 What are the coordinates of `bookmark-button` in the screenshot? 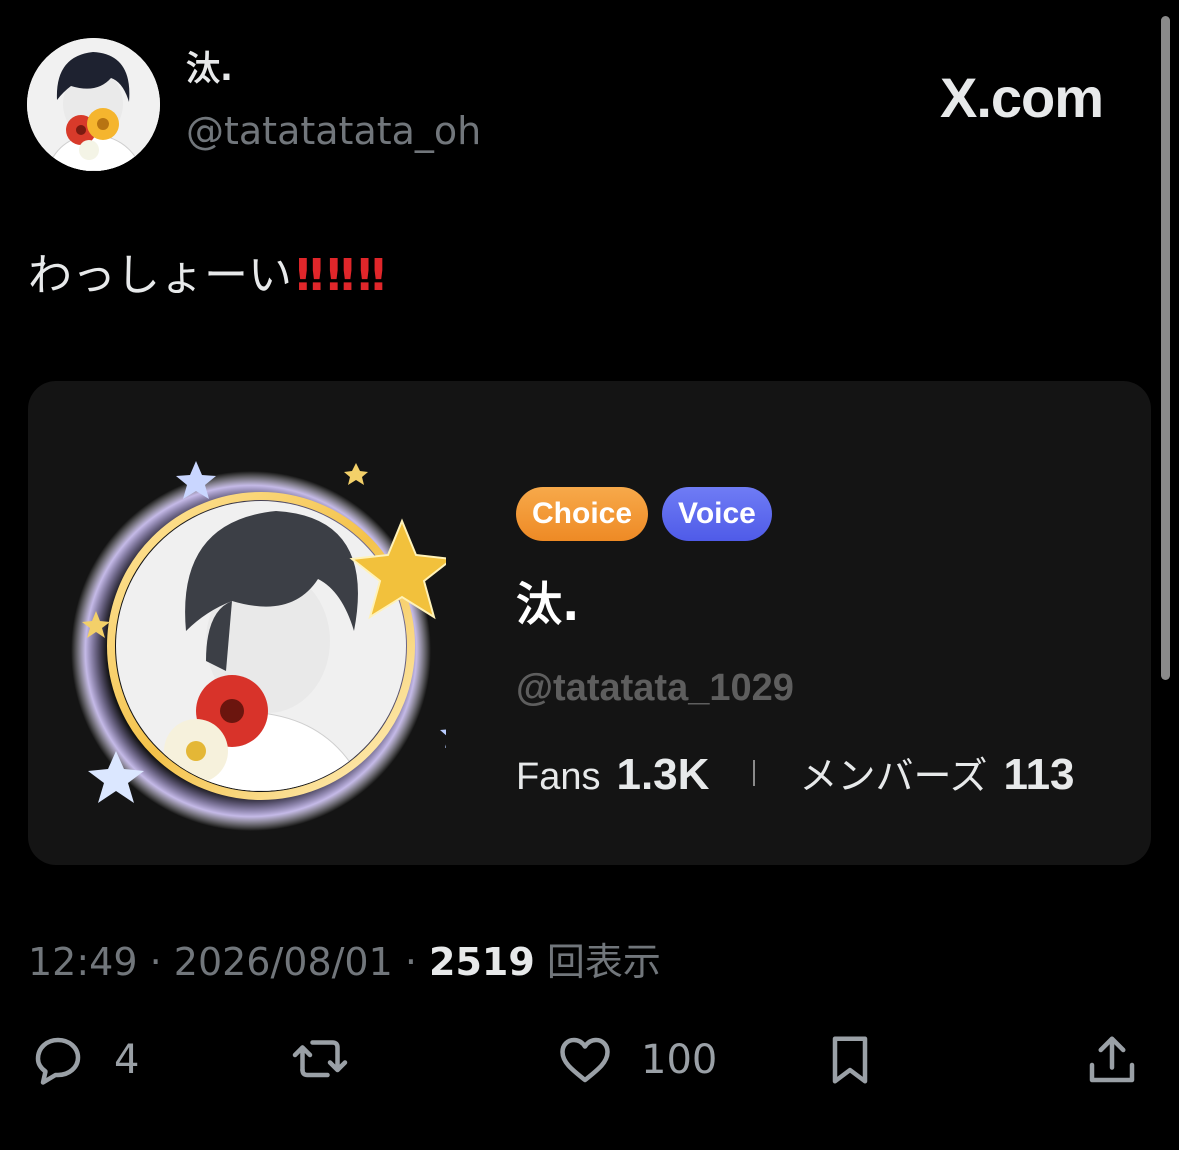 It's located at (850, 1060).